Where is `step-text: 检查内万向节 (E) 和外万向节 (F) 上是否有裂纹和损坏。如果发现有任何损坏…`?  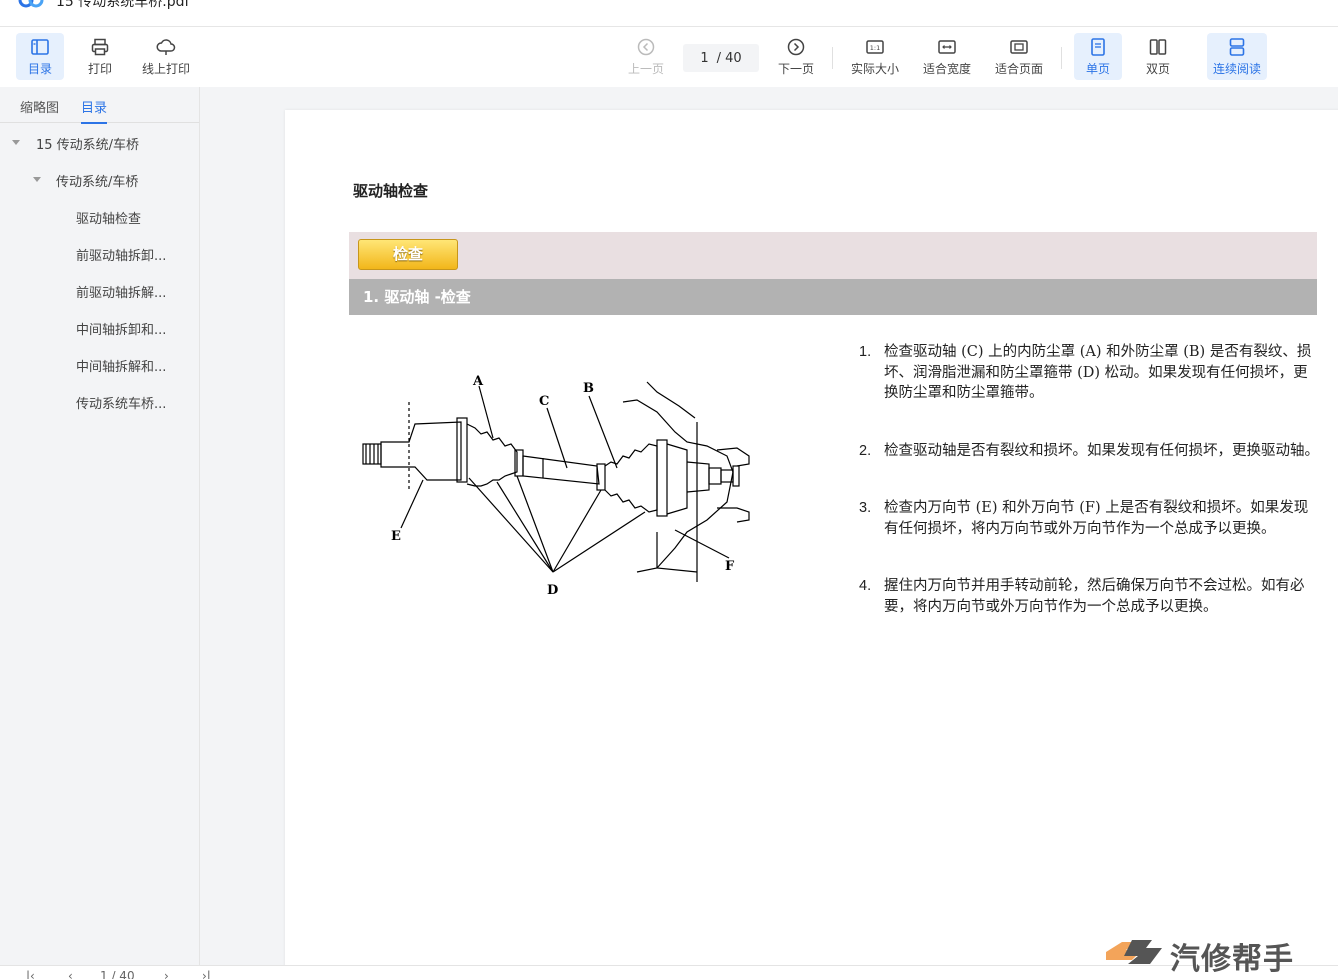
step-text: 检查内万向节 (E) 和外万向节 (F) 上是否有裂纹和损坏。如果发现有任何损坏… is located at coordinates (1096, 518).